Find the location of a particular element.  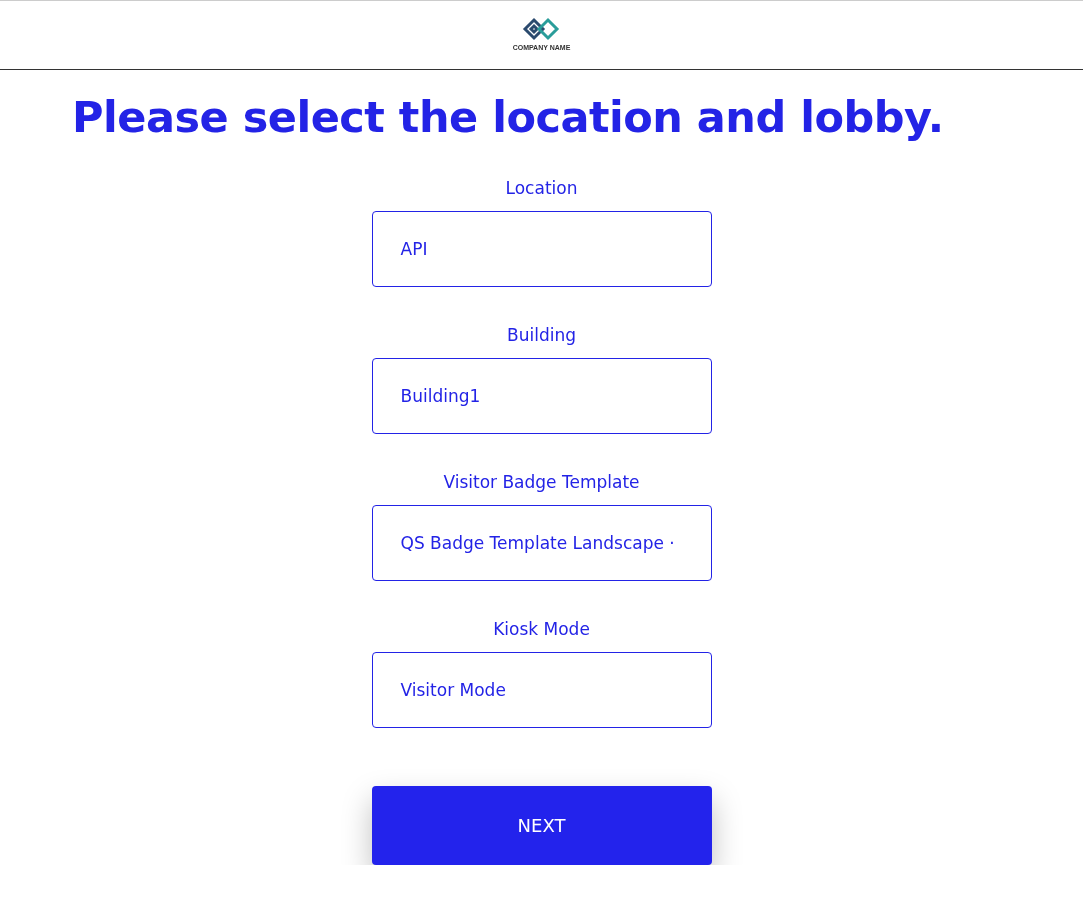

select-field: Building1 is located at coordinates (541, 396).